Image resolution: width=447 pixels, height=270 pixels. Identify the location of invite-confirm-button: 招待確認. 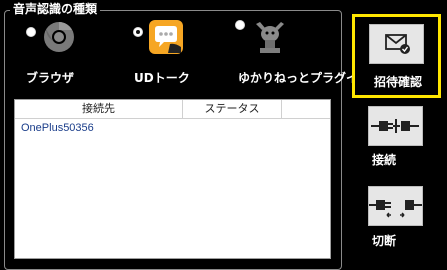
(396, 56).